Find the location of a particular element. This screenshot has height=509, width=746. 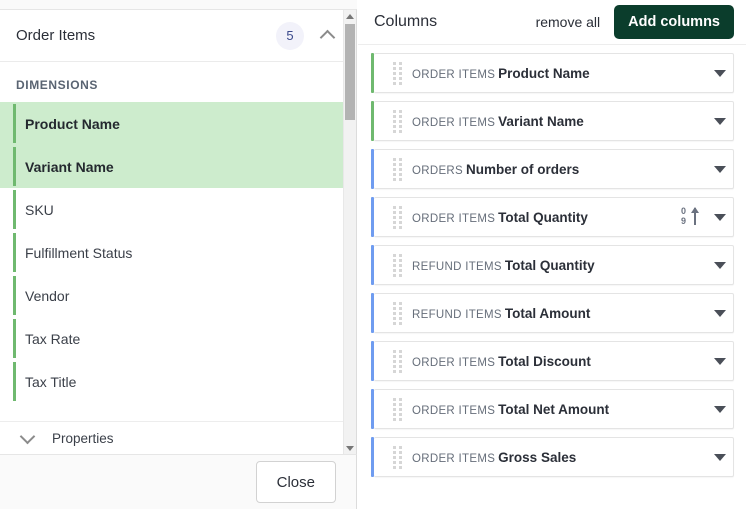

column-label: ORDER ITEMS Total Discount is located at coordinates (557, 361).